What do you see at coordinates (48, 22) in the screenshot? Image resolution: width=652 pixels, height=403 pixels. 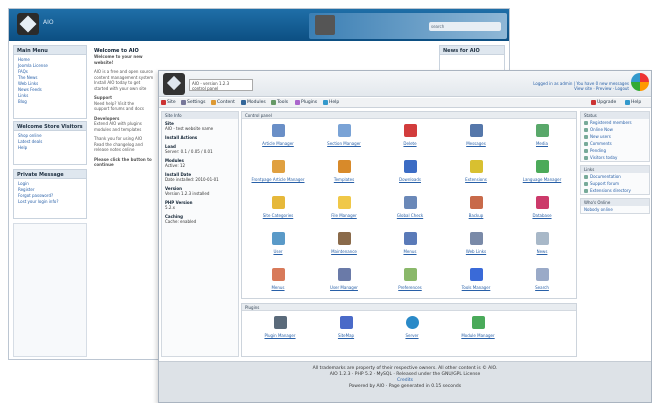 I see `site-brand: AIO` at bounding box center [48, 22].